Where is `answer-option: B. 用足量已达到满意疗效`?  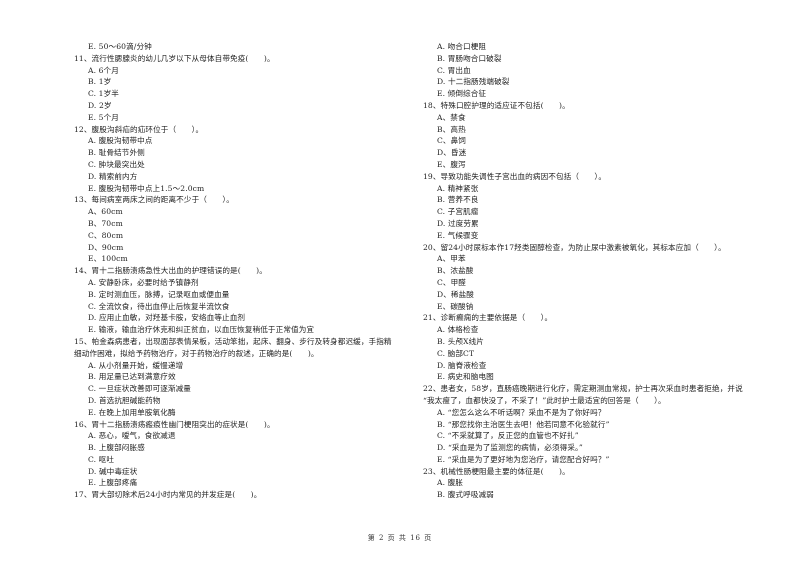 answer-option: B. 用足量已达到满意疗效 is located at coordinates (132, 377).